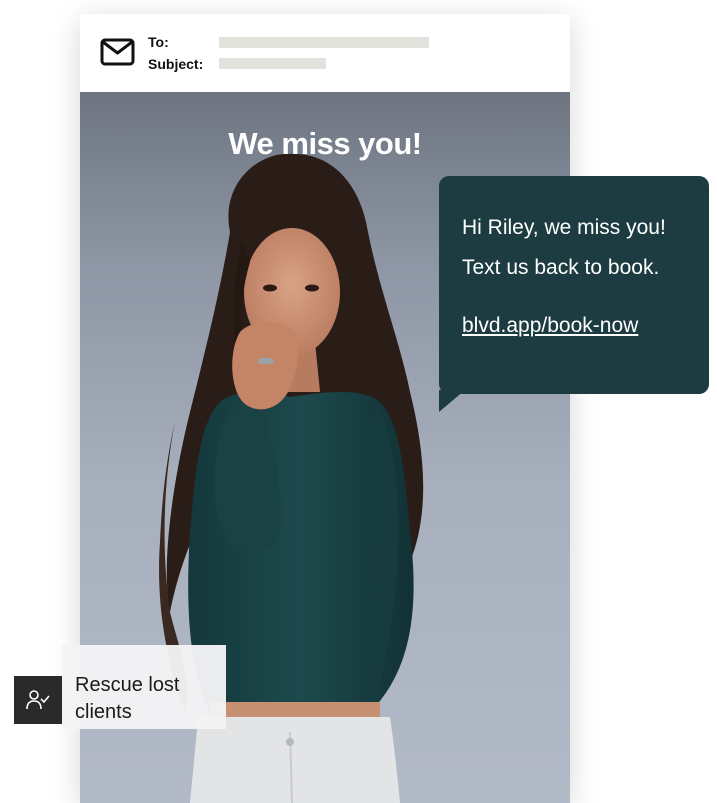 This screenshot has width=717, height=803. What do you see at coordinates (117, 52) in the screenshot?
I see `mail-icon` at bounding box center [117, 52].